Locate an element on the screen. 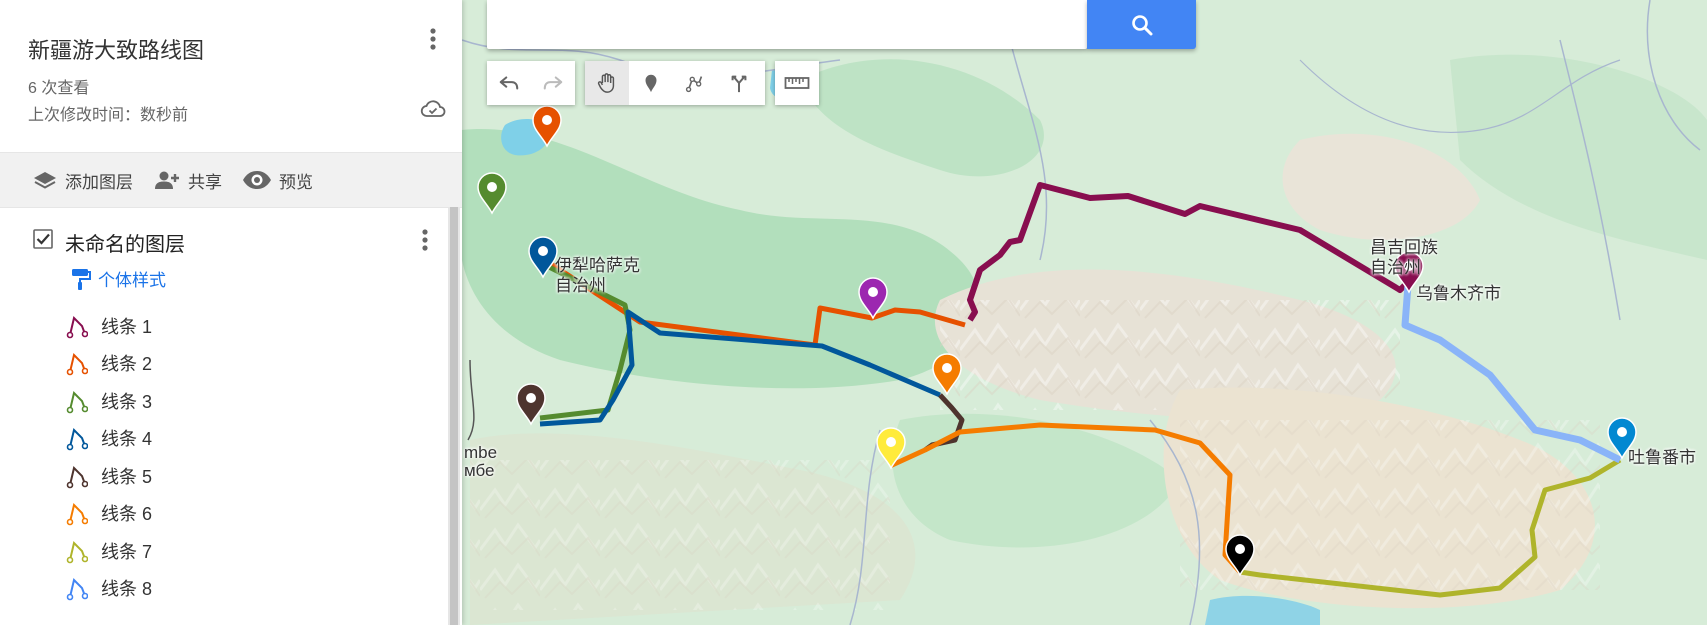 This screenshot has width=1707, height=625. map-label-yili: 伊犁哈萨克 is located at coordinates (597, 265).